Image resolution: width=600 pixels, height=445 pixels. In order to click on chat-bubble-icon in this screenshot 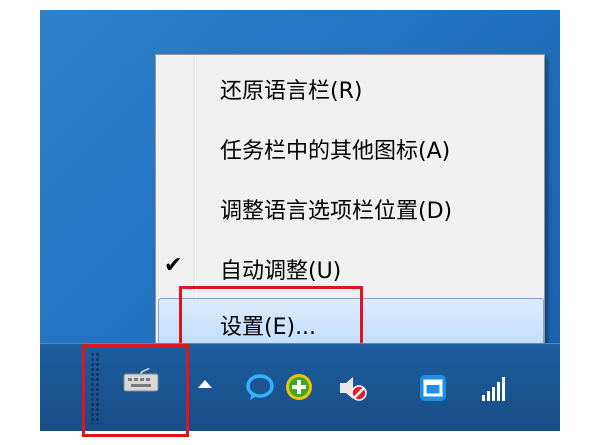, I will do `click(260, 388)`.